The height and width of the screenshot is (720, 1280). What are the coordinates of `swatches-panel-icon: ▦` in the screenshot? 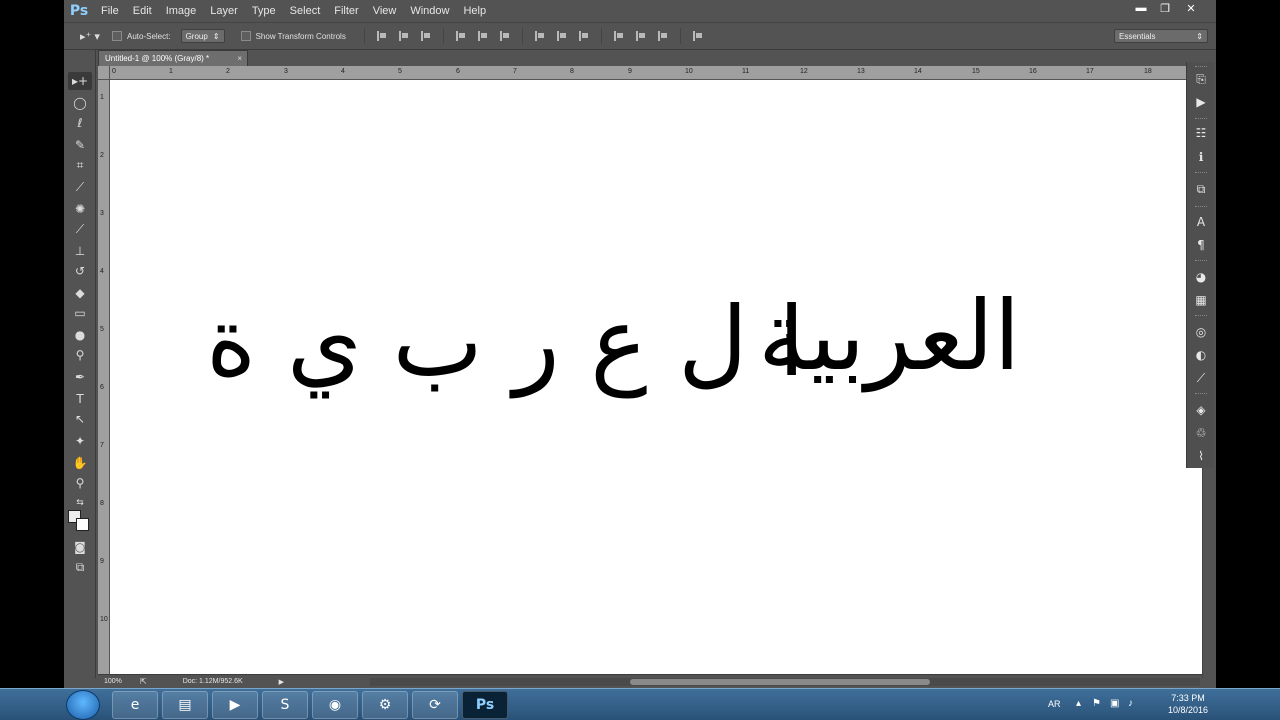 It's located at (1201, 300).